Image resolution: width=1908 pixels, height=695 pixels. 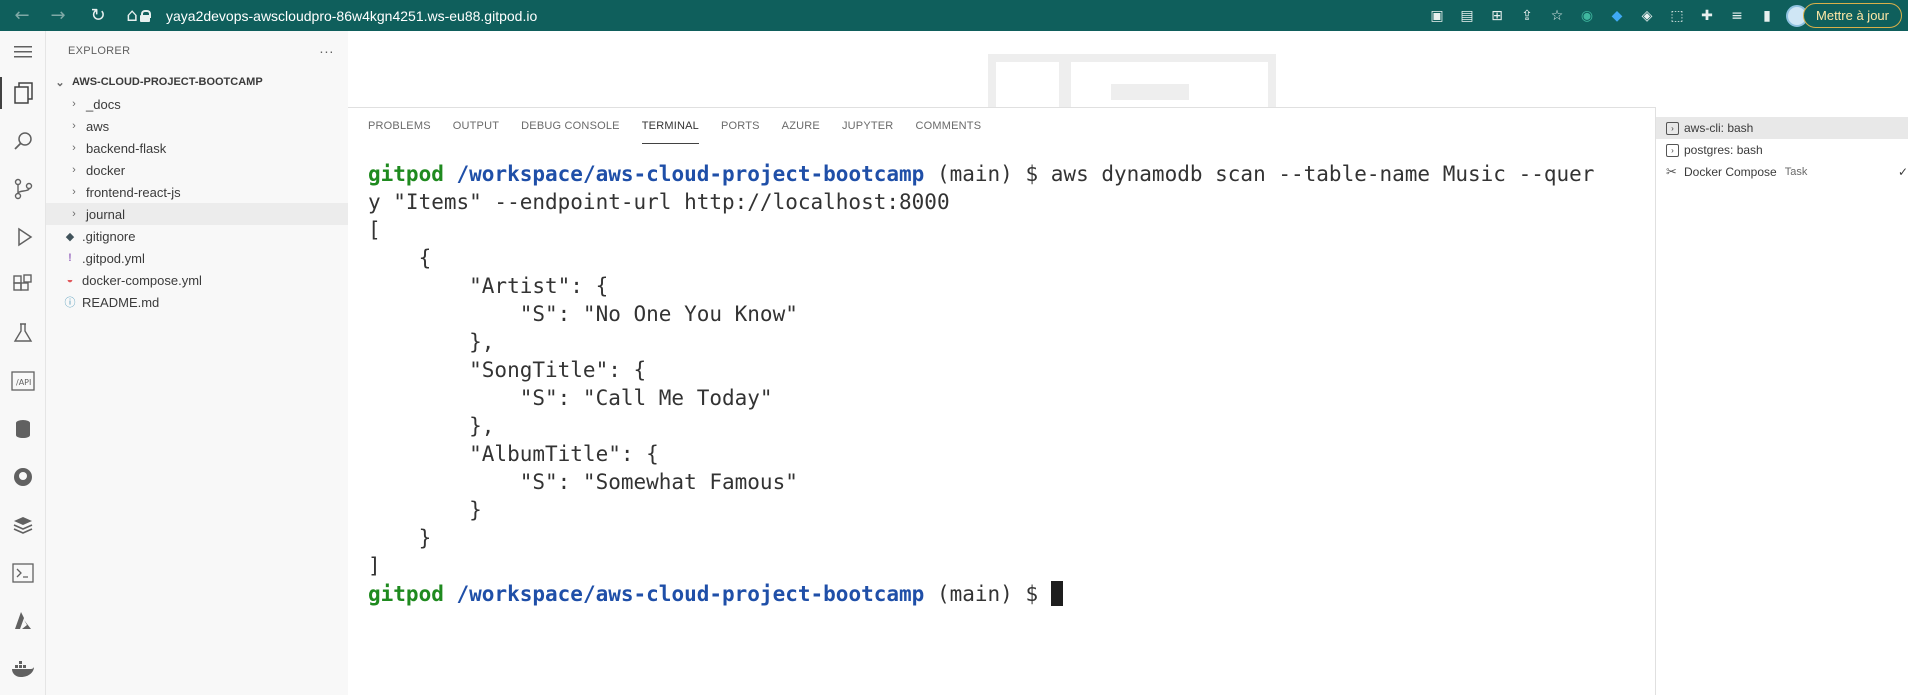 What do you see at coordinates (1587, 16) in the screenshot?
I see `extension-icon: ◉` at bounding box center [1587, 16].